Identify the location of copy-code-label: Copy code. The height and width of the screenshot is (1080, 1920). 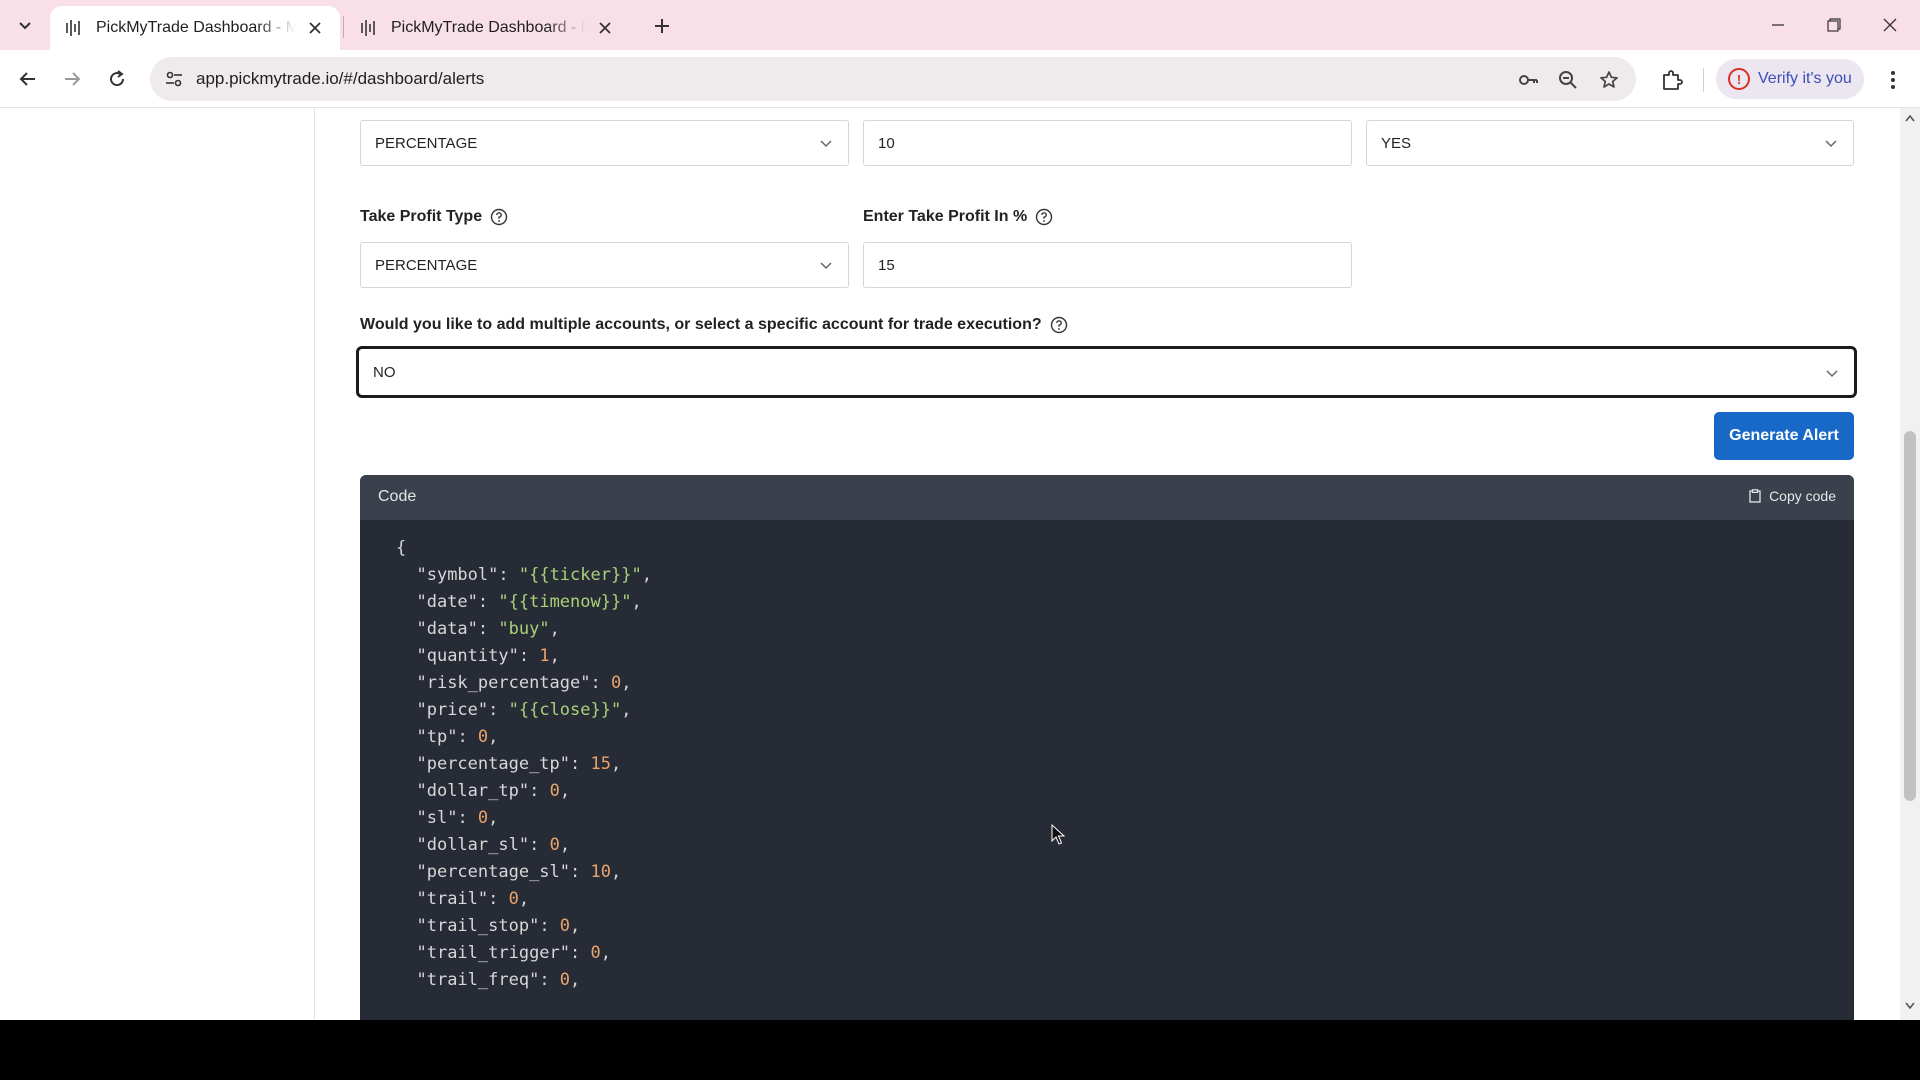
(1802, 496).